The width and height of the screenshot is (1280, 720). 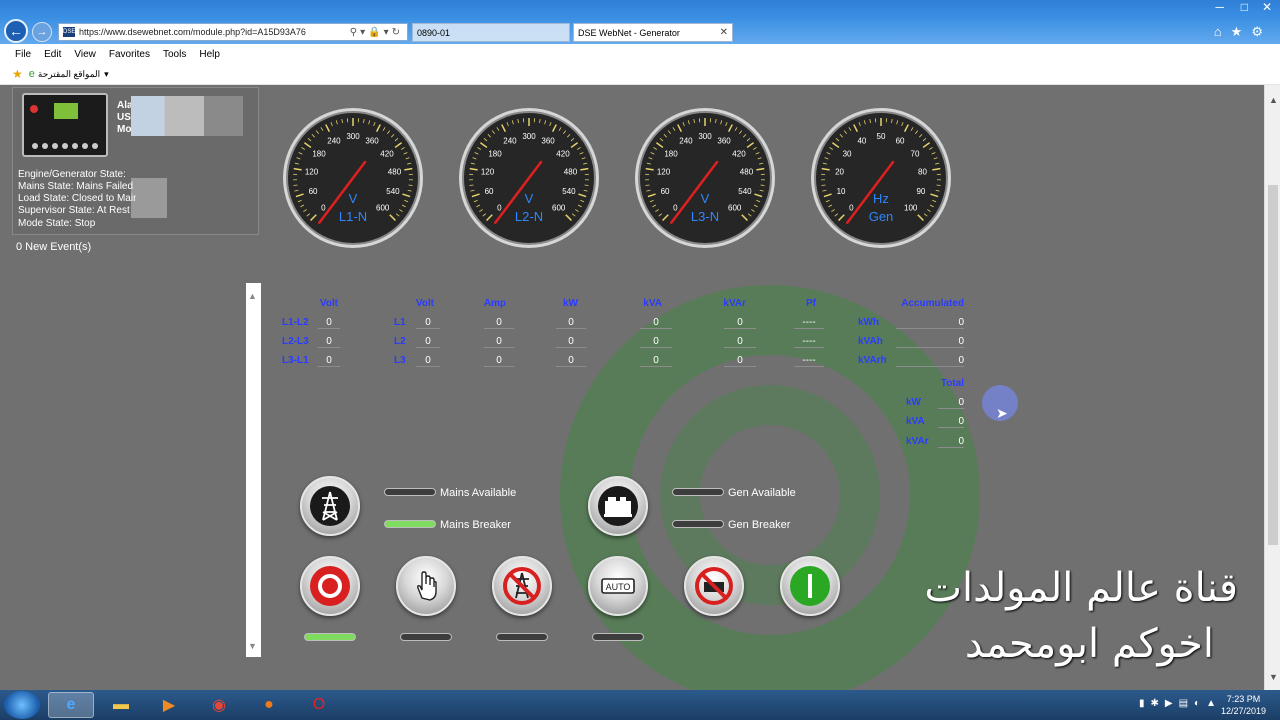 I want to click on page-scrollbar: ▲ ▼, so click(x=1272, y=387).